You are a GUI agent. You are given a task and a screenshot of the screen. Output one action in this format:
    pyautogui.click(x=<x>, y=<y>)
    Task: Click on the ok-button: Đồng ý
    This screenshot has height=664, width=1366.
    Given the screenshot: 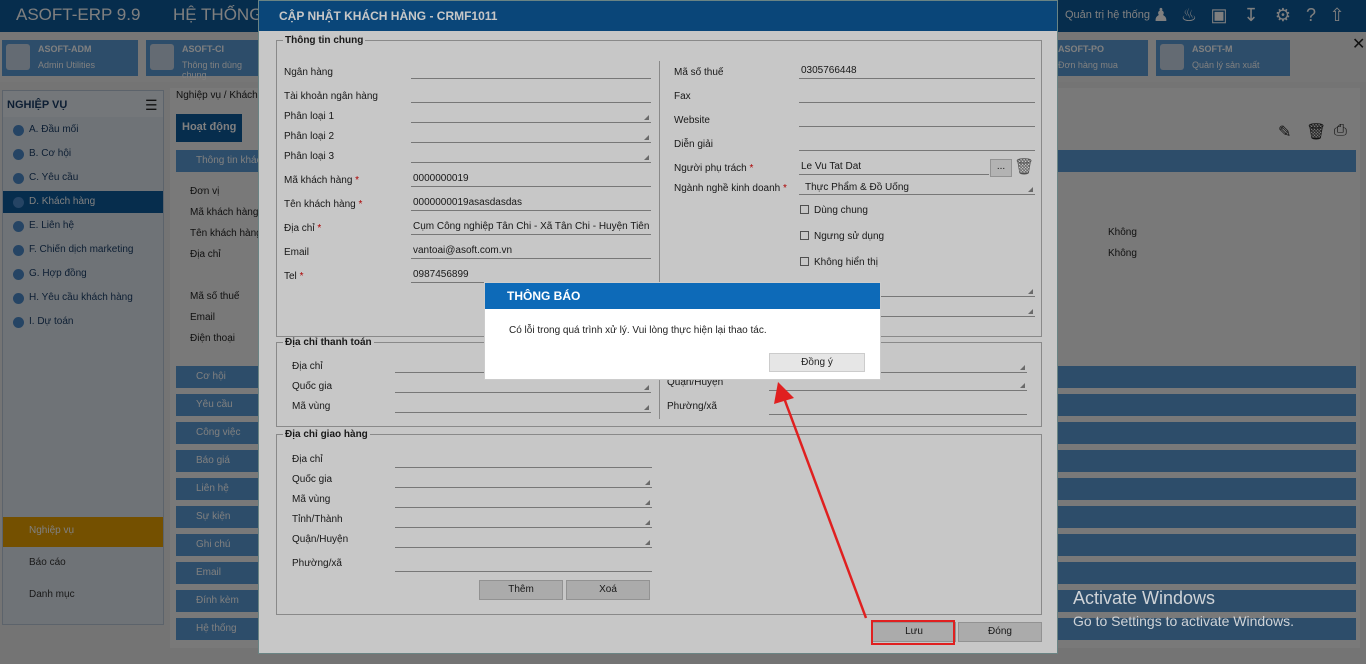 What is the action you would take?
    pyautogui.click(x=817, y=362)
    